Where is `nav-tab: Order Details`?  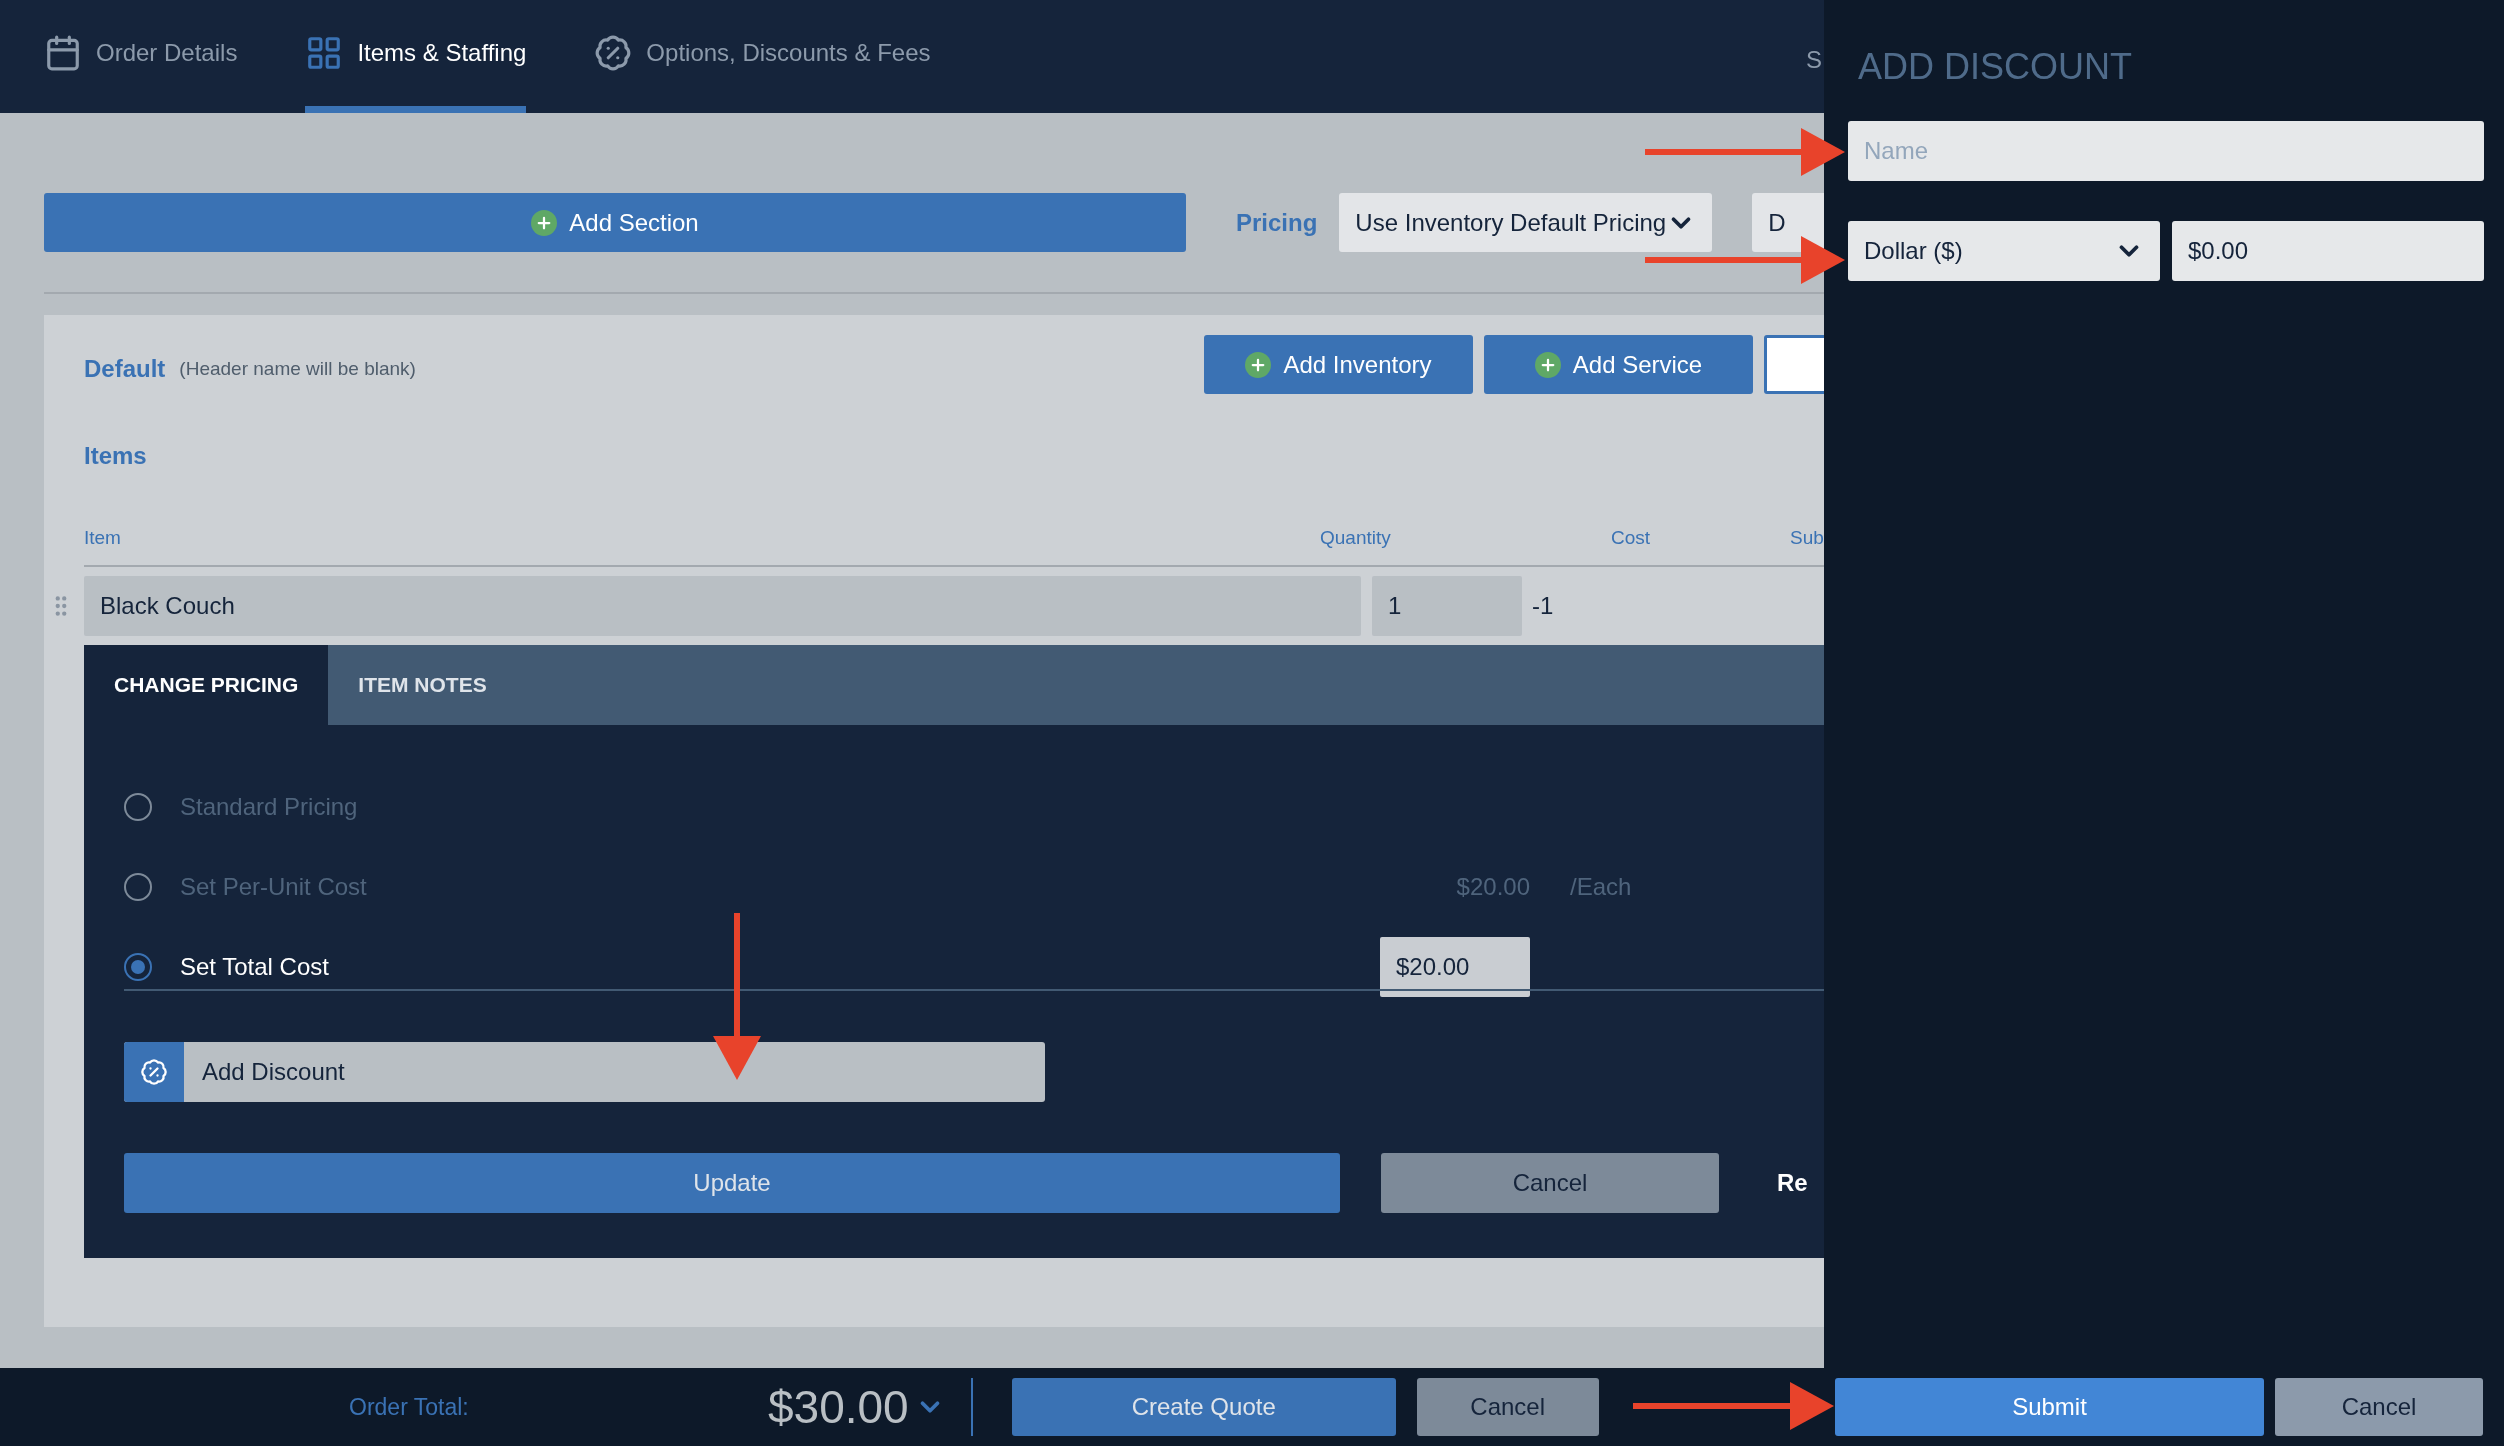
nav-tab: Order Details is located at coordinates (141, 56).